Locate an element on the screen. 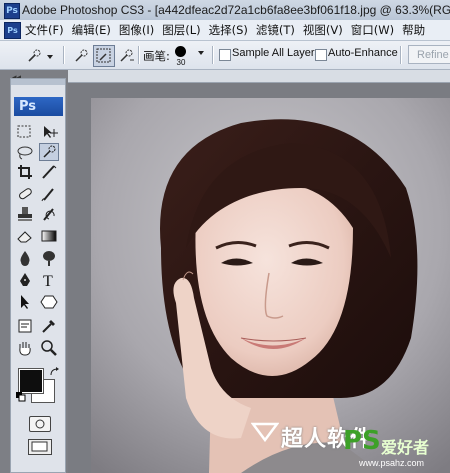 The width and height of the screenshot is (450, 473). default-colors-icon is located at coordinates (21, 397).